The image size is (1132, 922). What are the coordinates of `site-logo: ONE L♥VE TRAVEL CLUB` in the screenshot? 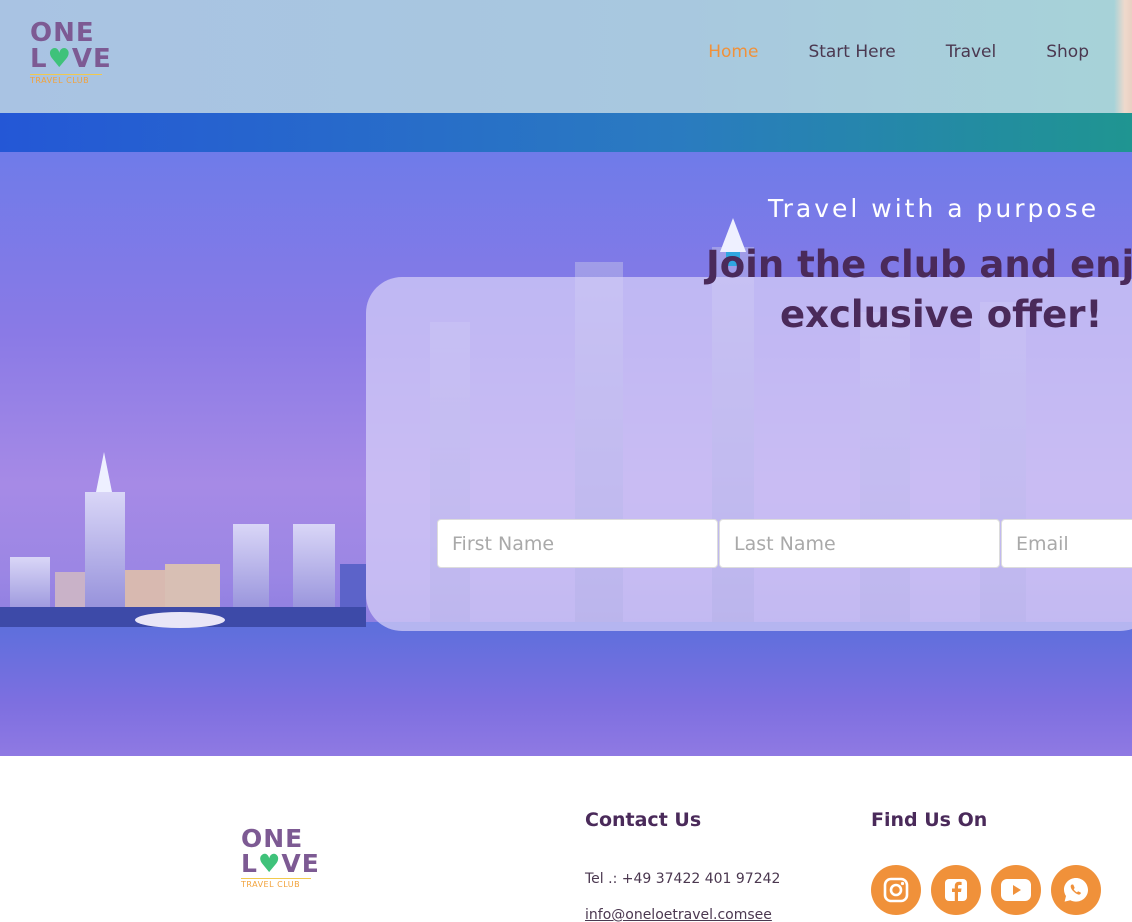 It's located at (70, 51).